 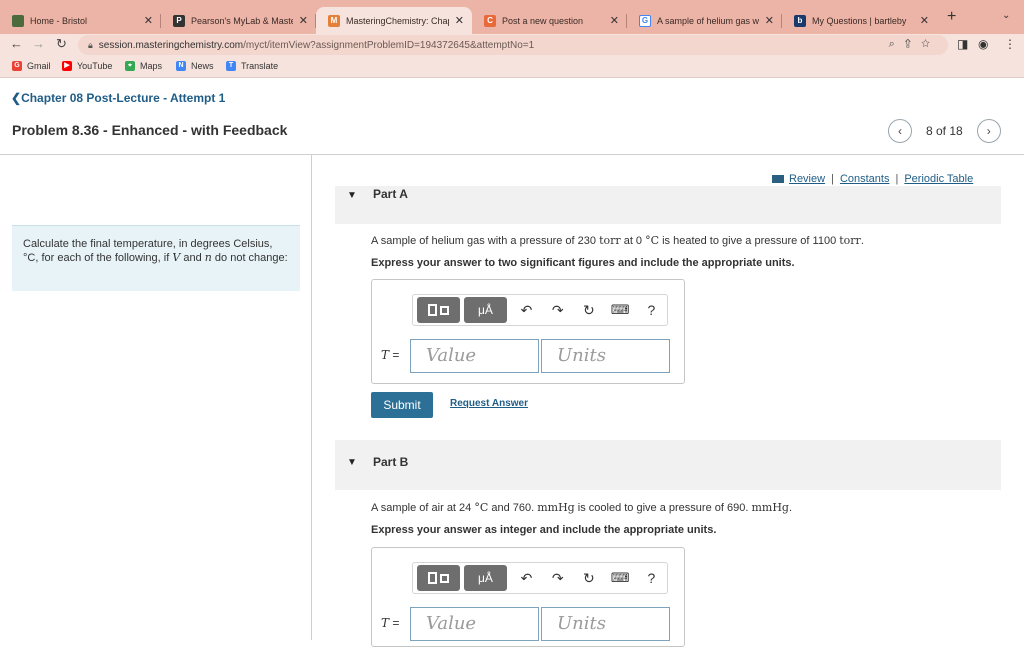 What do you see at coordinates (130, 66) in the screenshot?
I see `maps-icon: ⌖` at bounding box center [130, 66].